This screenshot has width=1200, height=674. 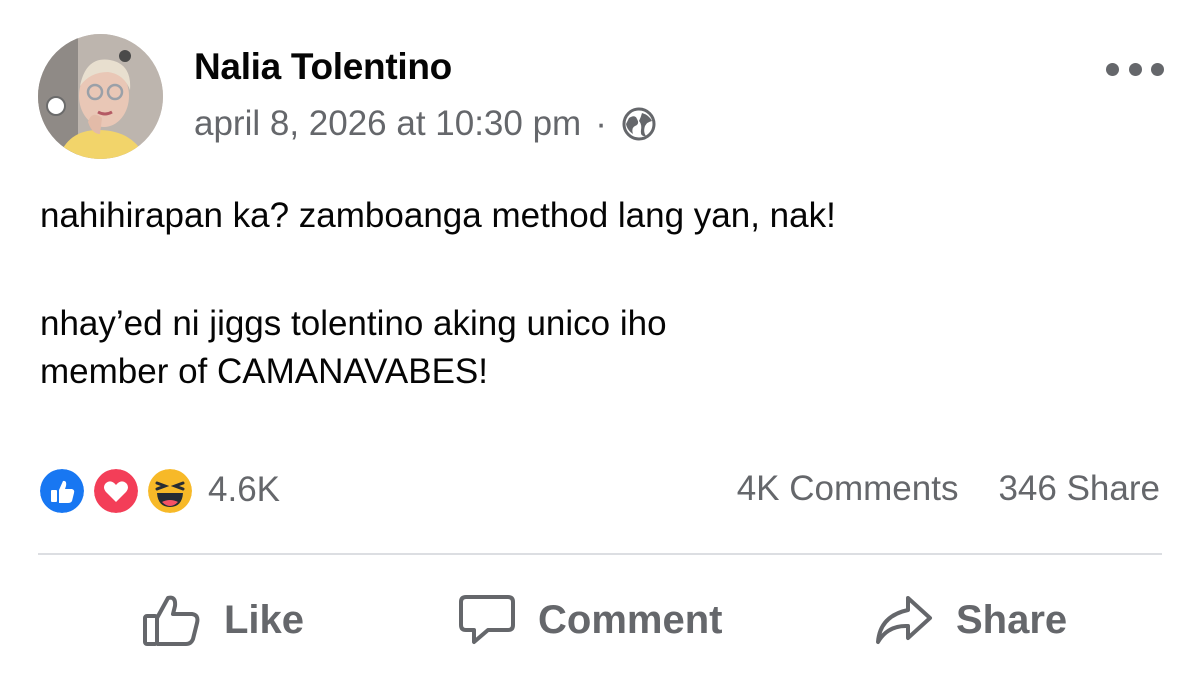 What do you see at coordinates (487, 619) in the screenshot?
I see `comment-bubble-icon` at bounding box center [487, 619].